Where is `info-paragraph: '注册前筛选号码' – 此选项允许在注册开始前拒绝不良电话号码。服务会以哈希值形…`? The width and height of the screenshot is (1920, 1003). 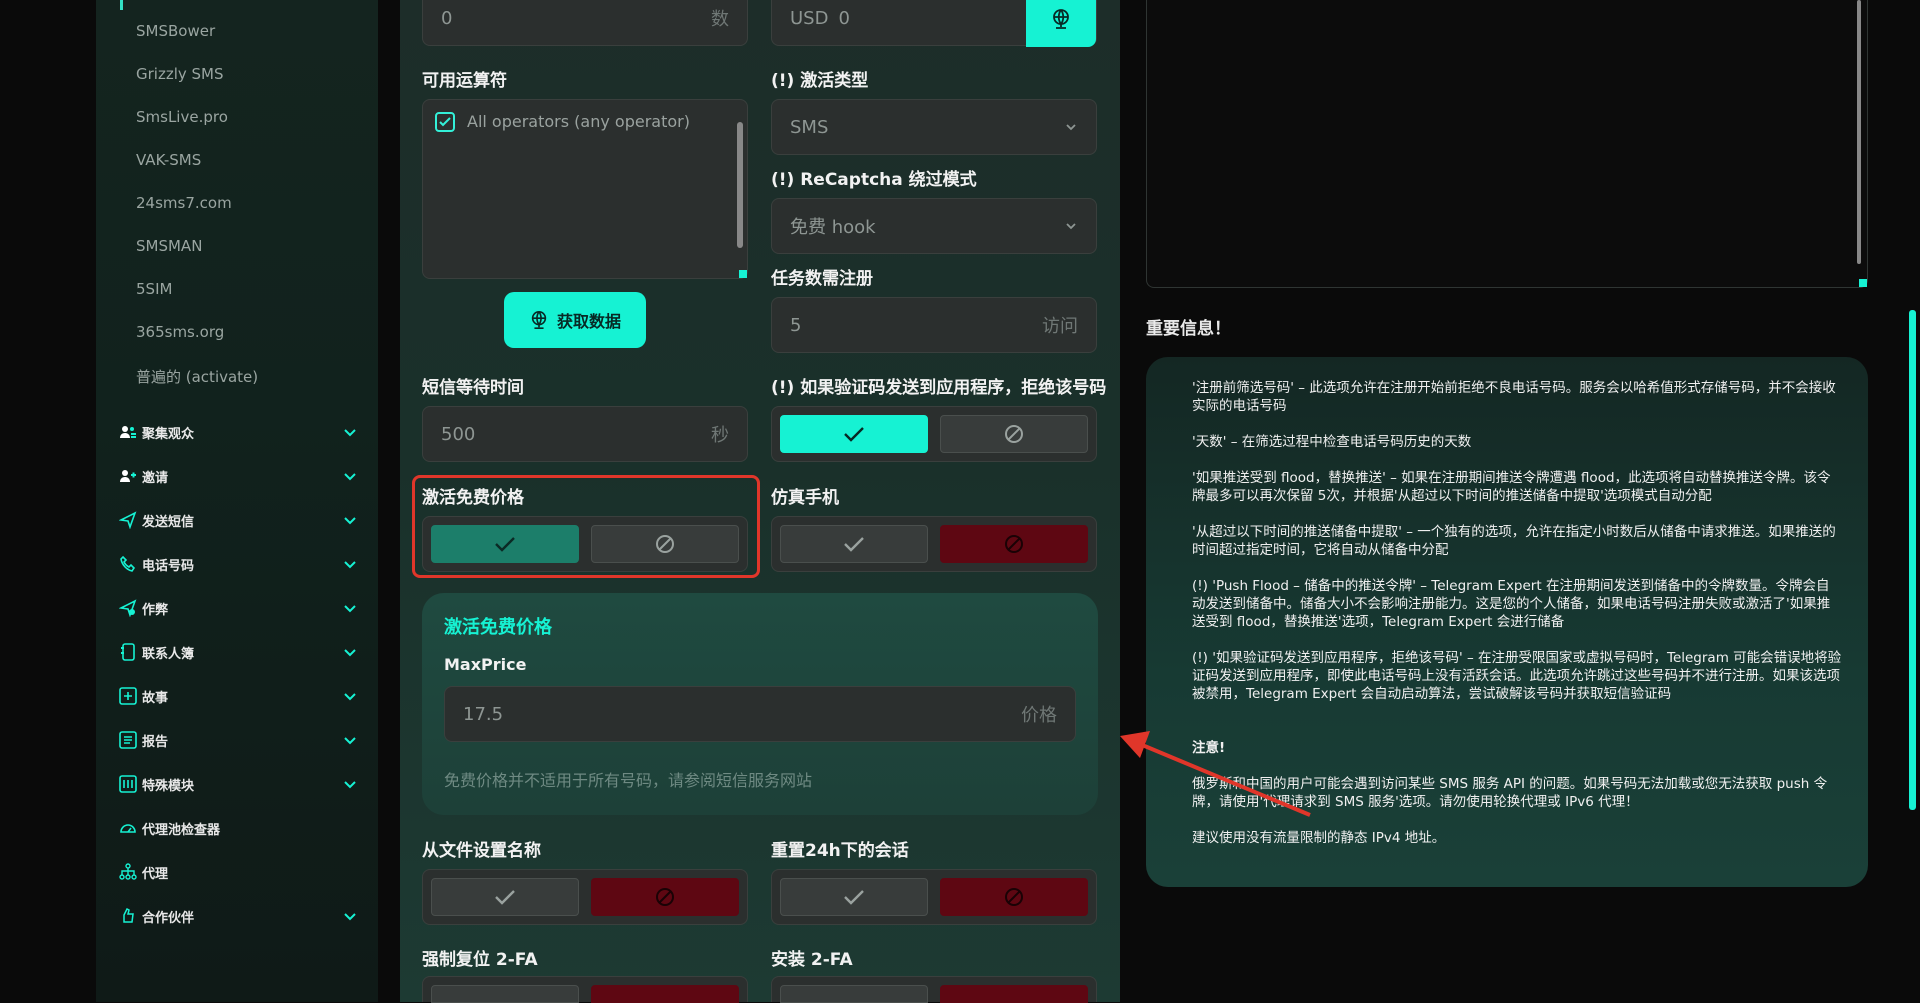 info-paragraph: '注册前筛选号码' – 此选项允许在注册开始前拒绝不良电话号码。服务会以哈希值形… is located at coordinates (1514, 397).